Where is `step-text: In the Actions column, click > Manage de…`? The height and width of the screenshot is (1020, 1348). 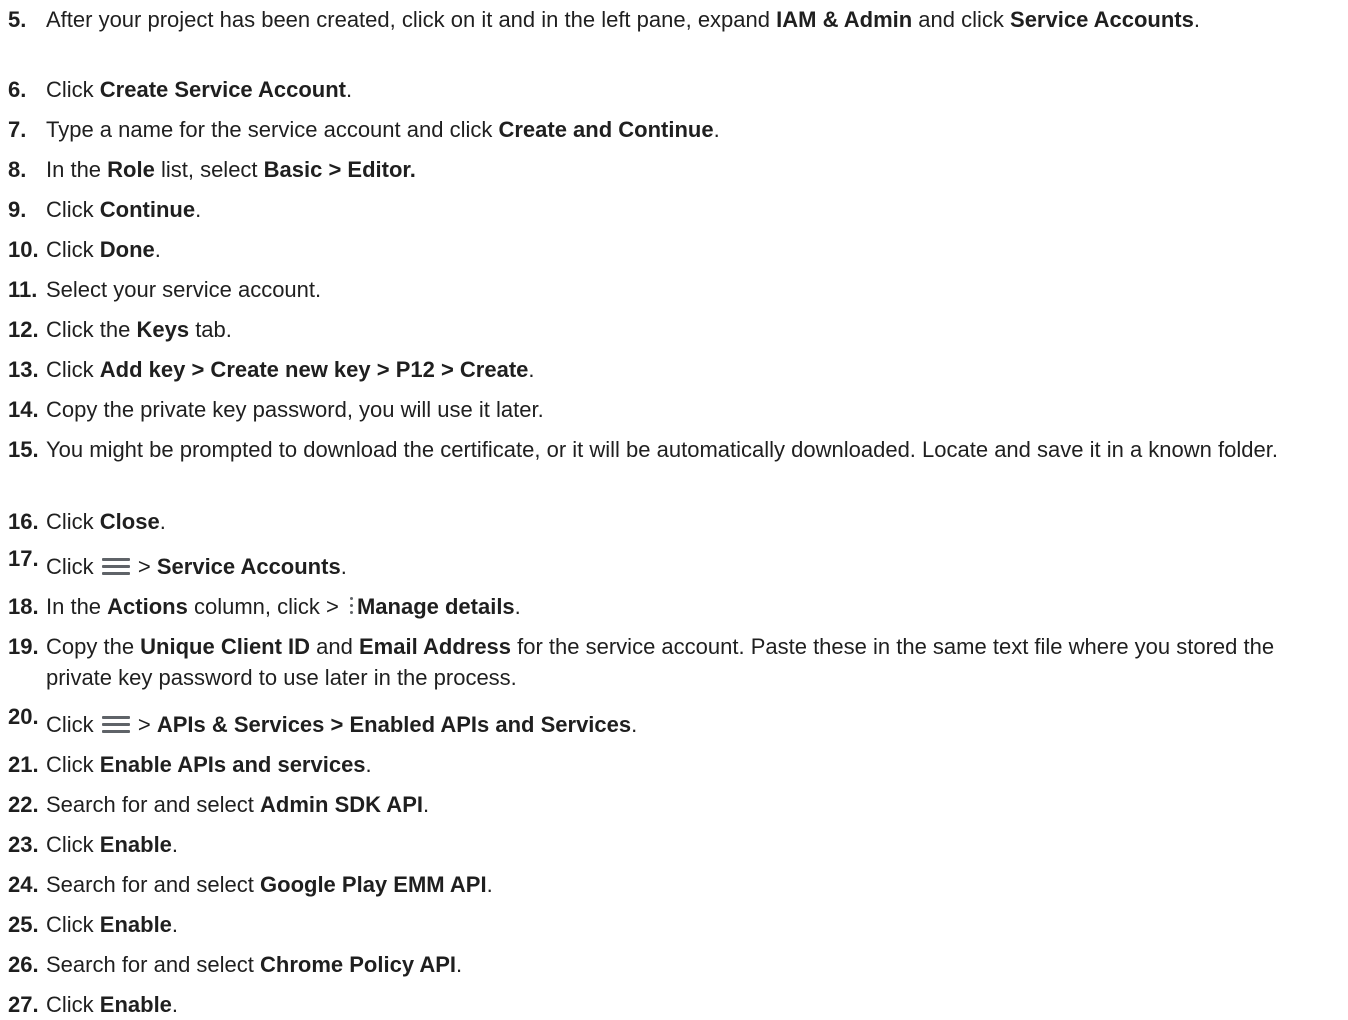
step-text: In the Actions column, click > Manage de… is located at coordinates (674, 606).